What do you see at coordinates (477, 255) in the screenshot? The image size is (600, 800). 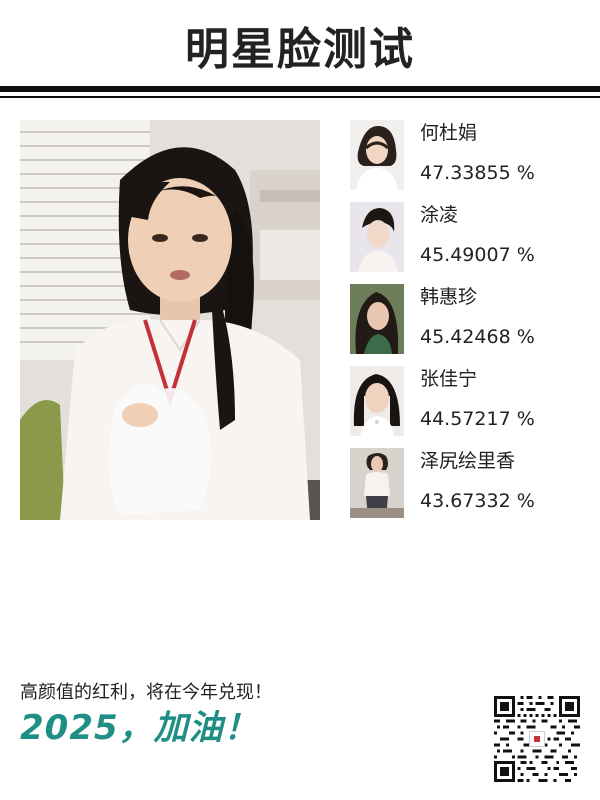 I see `match-score: 45.49007 %` at bounding box center [477, 255].